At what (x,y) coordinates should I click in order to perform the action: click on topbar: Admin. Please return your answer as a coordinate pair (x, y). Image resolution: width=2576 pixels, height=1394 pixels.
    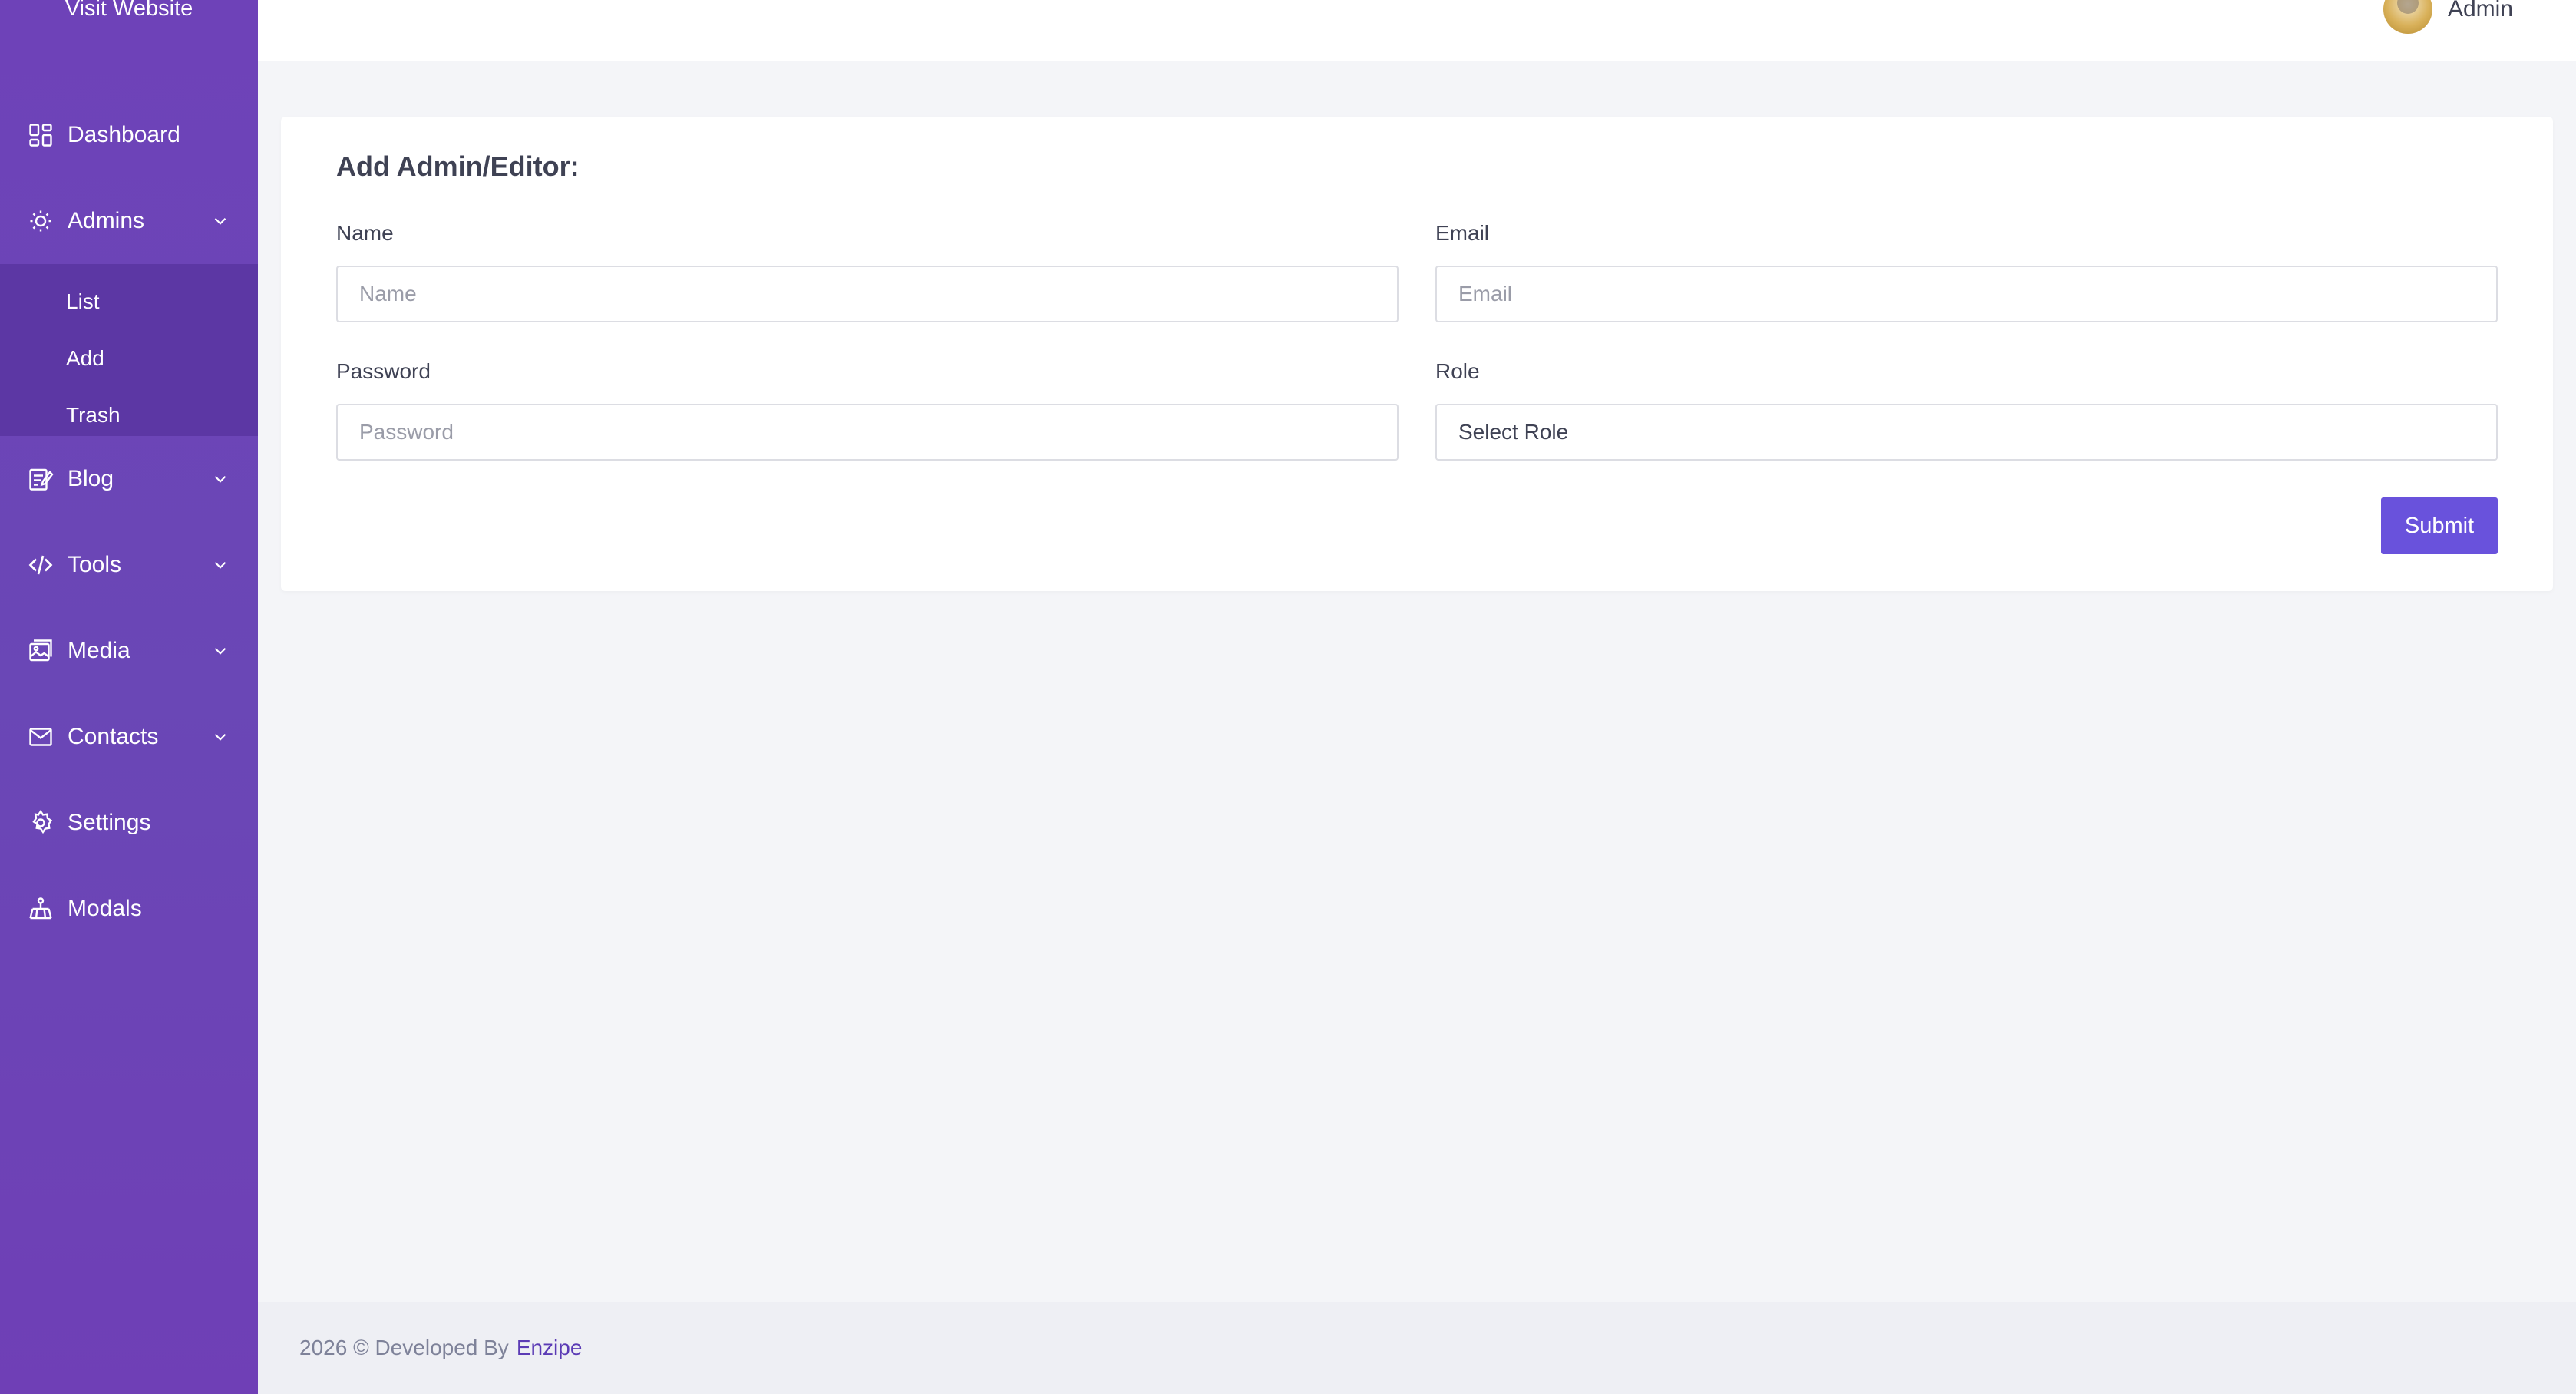
    Looking at the image, I should click on (1417, 31).